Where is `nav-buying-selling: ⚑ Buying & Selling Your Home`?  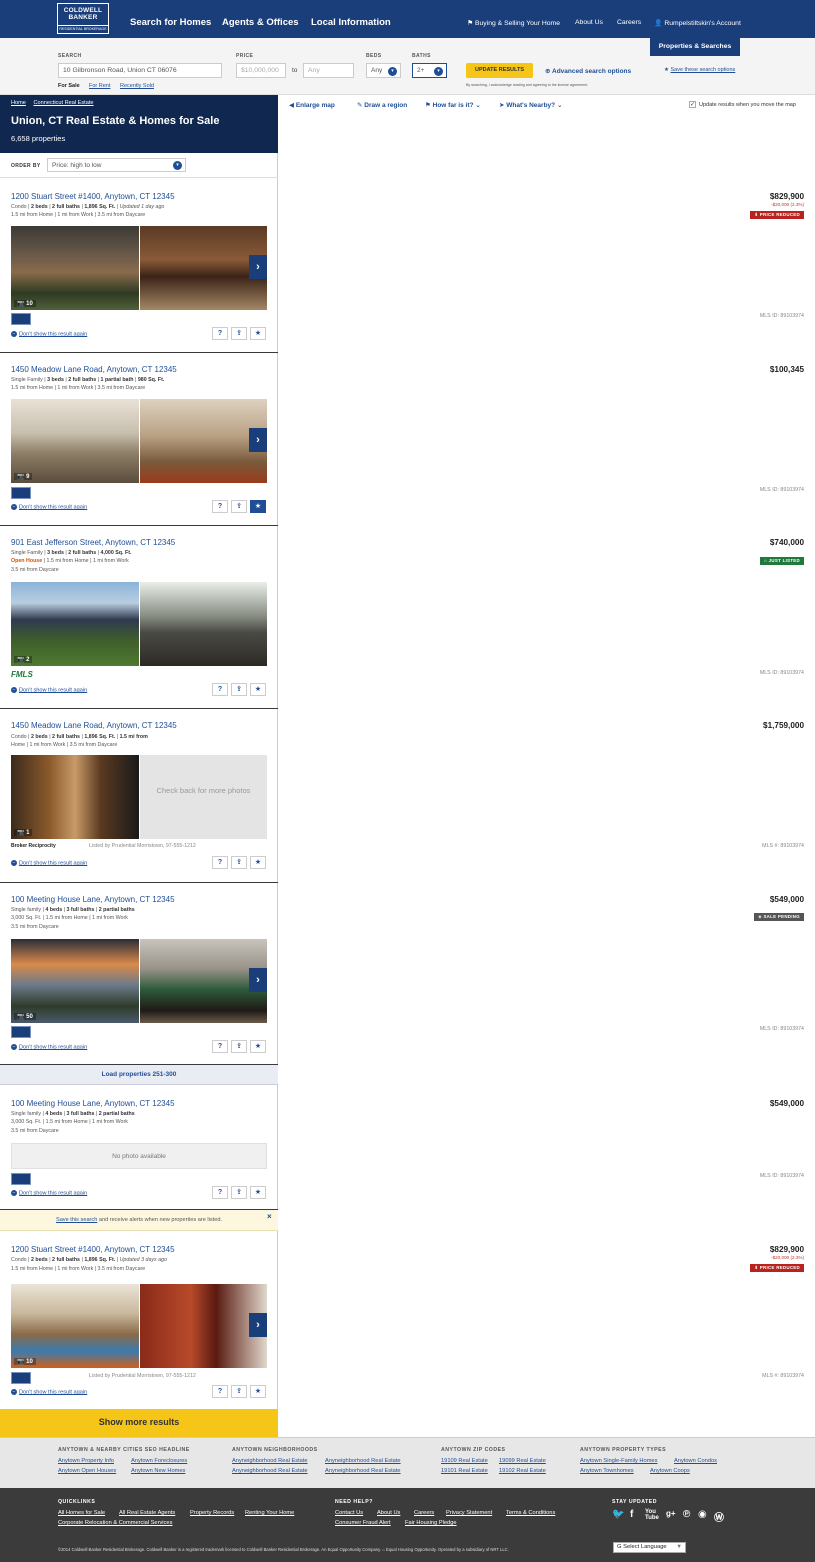
nav-buying-selling: ⚑ Buying & Selling Your Home is located at coordinates (513, 23).